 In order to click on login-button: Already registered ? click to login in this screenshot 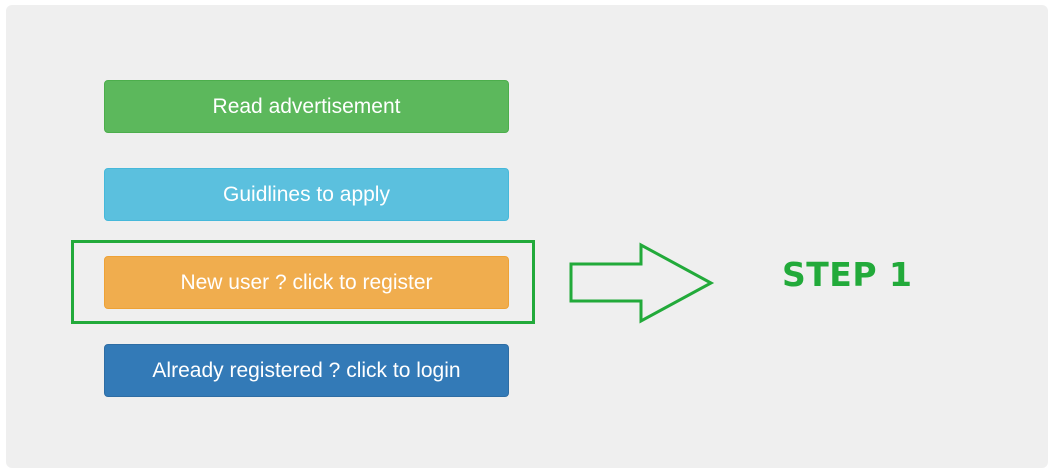, I will do `click(306, 370)`.